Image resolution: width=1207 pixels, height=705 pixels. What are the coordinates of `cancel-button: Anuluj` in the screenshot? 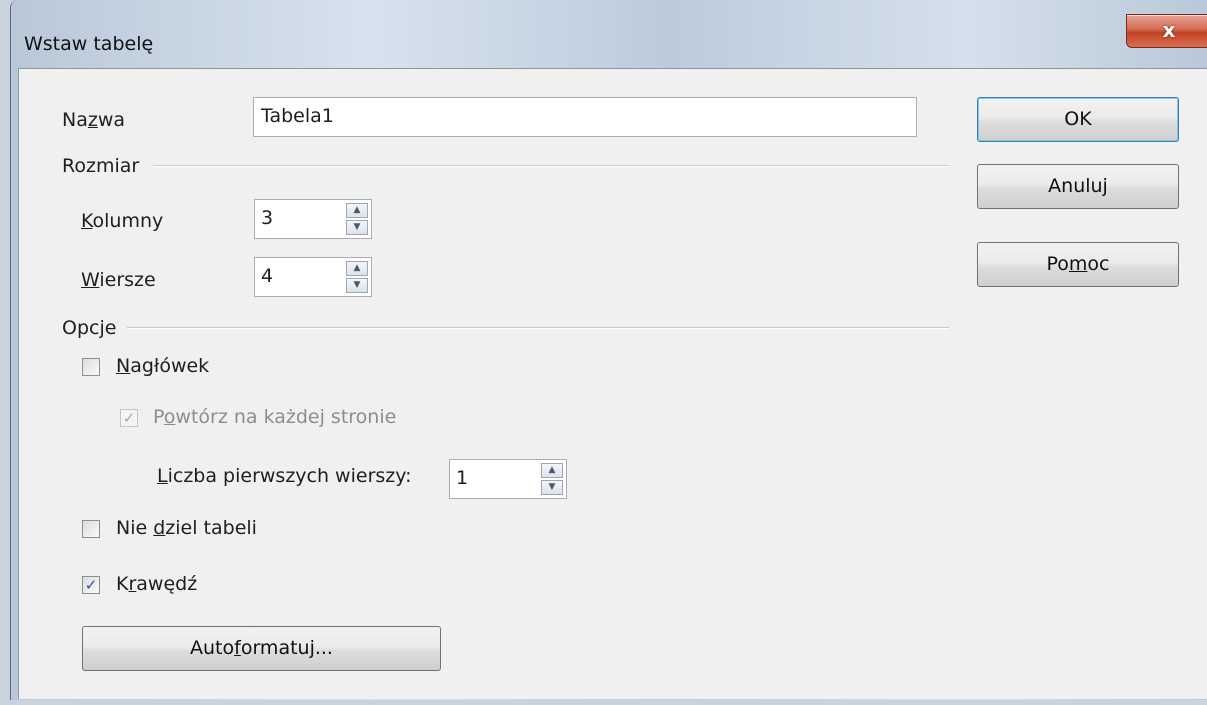 It's located at (1078, 186).